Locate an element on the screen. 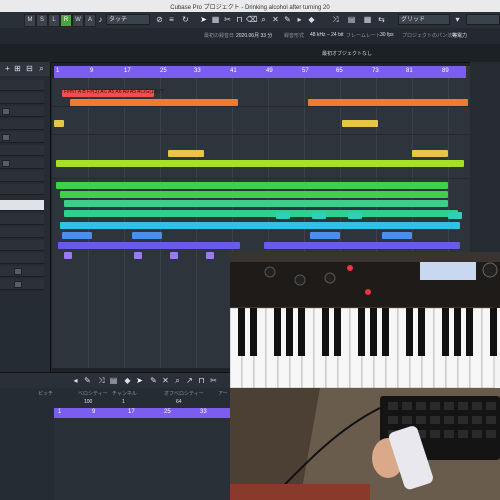 The image size is (500, 500). channel-value: 1 is located at coordinates (123, 402).